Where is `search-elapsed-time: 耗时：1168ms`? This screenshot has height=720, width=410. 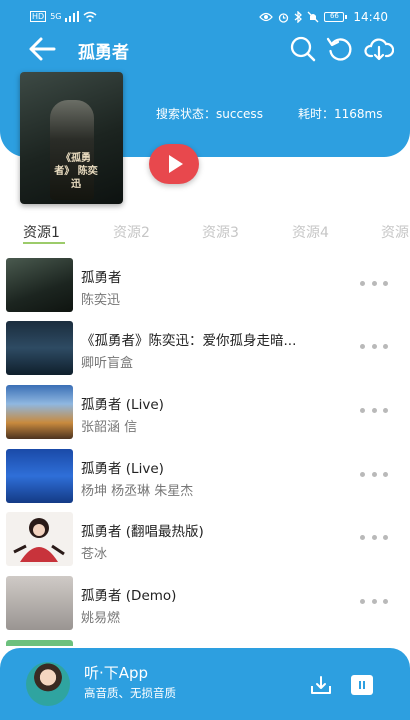 search-elapsed-time: 耗时：1168ms is located at coordinates (340, 114).